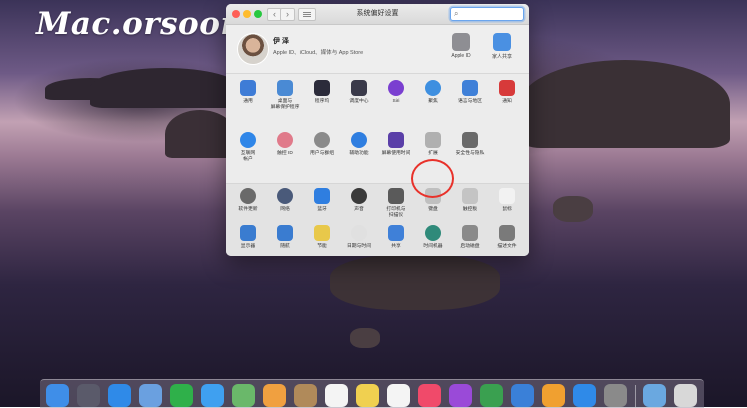 This screenshot has height=408, width=747. What do you see at coordinates (243, 395) in the screenshot?
I see `maps-icon` at bounding box center [243, 395].